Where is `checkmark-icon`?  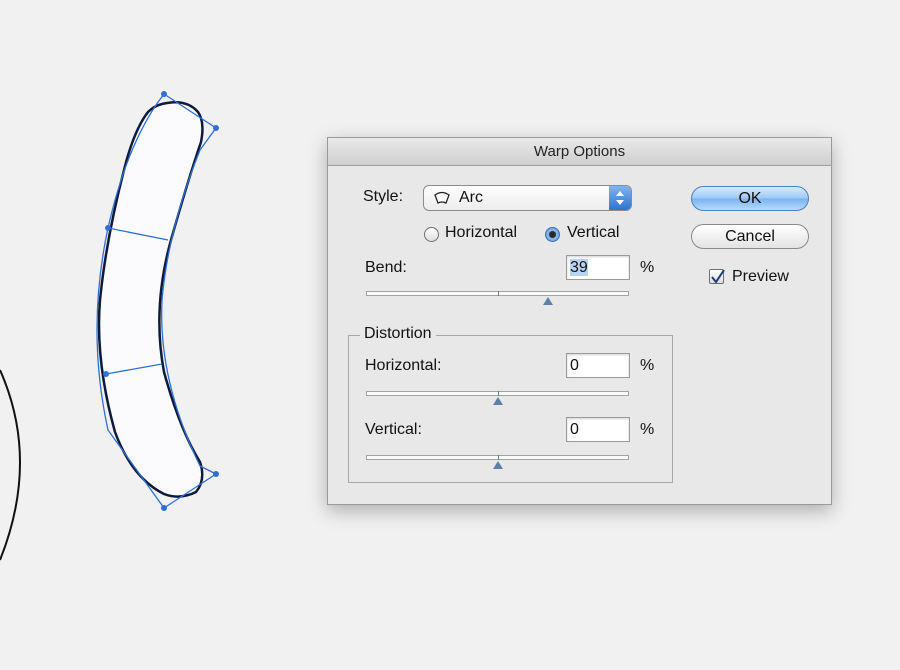 checkmark-icon is located at coordinates (718, 276).